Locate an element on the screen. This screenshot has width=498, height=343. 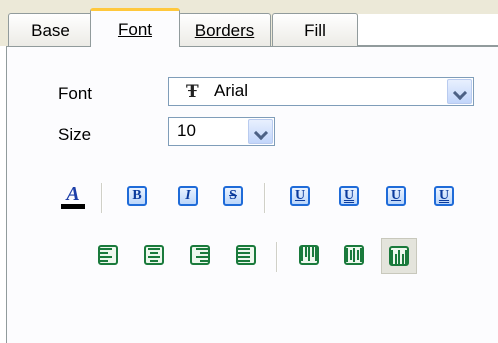
underline-double-icon: U is located at coordinates (349, 196).